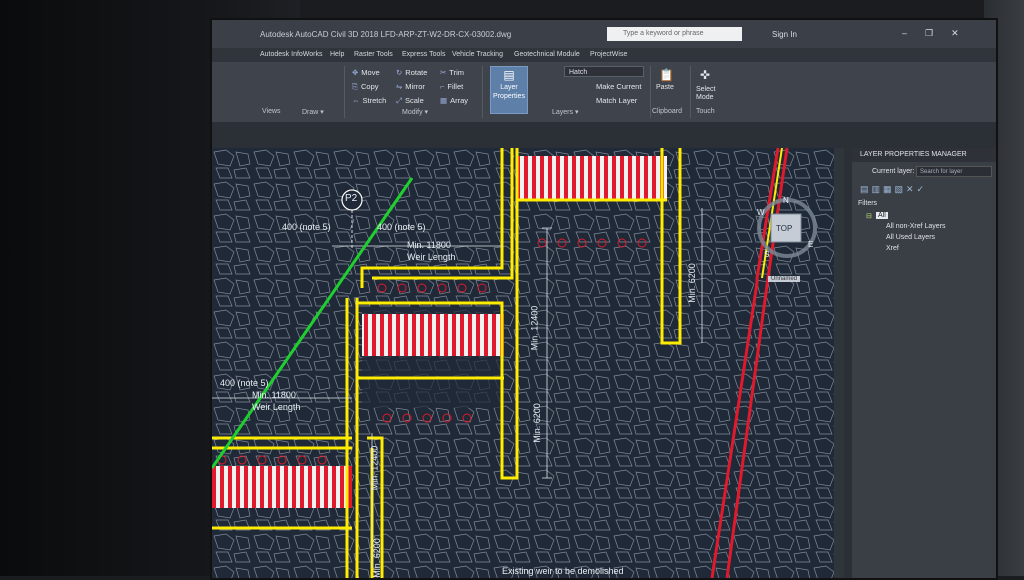  What do you see at coordinates (954, 171) in the screenshot?
I see `layer-search-input: Search for layer` at bounding box center [954, 171].